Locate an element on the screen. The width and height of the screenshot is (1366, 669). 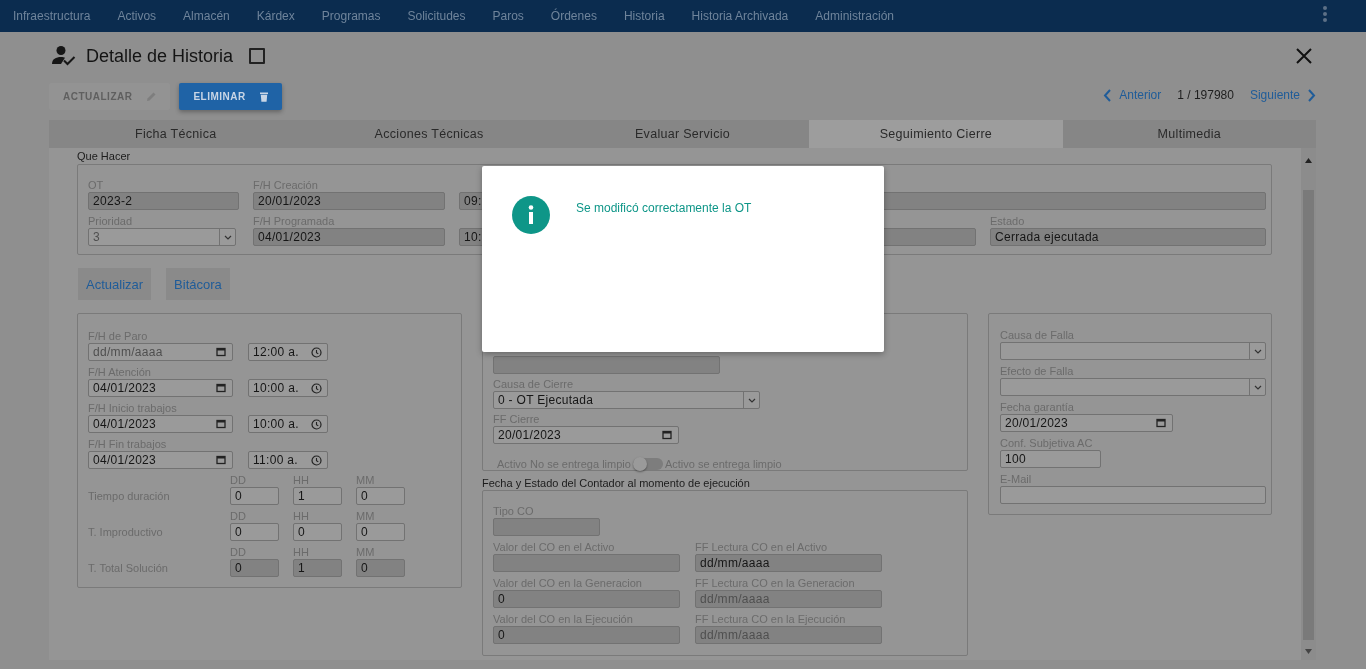
trash-icon is located at coordinates (263, 96).